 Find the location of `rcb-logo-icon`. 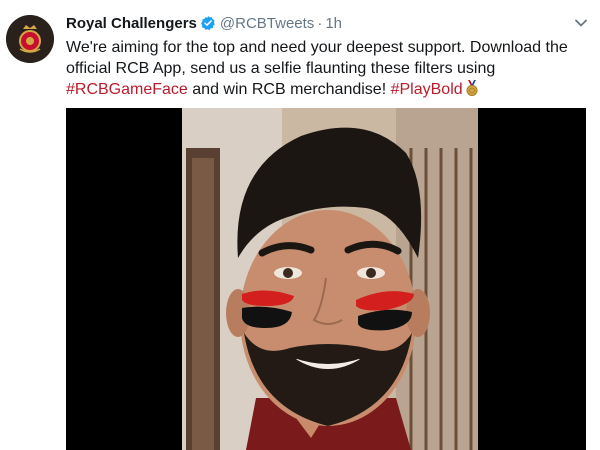

rcb-logo-icon is located at coordinates (30, 39).